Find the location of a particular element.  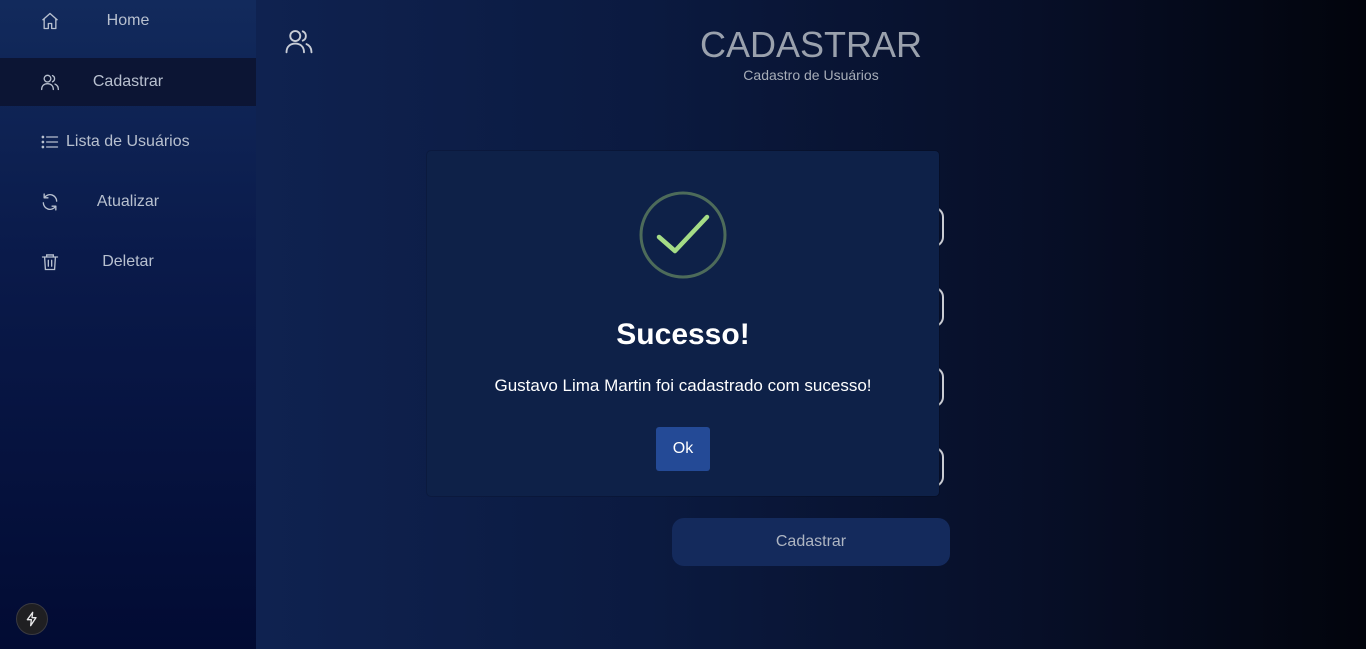

sidebar-item-label: Cadastrar is located at coordinates (128, 81).